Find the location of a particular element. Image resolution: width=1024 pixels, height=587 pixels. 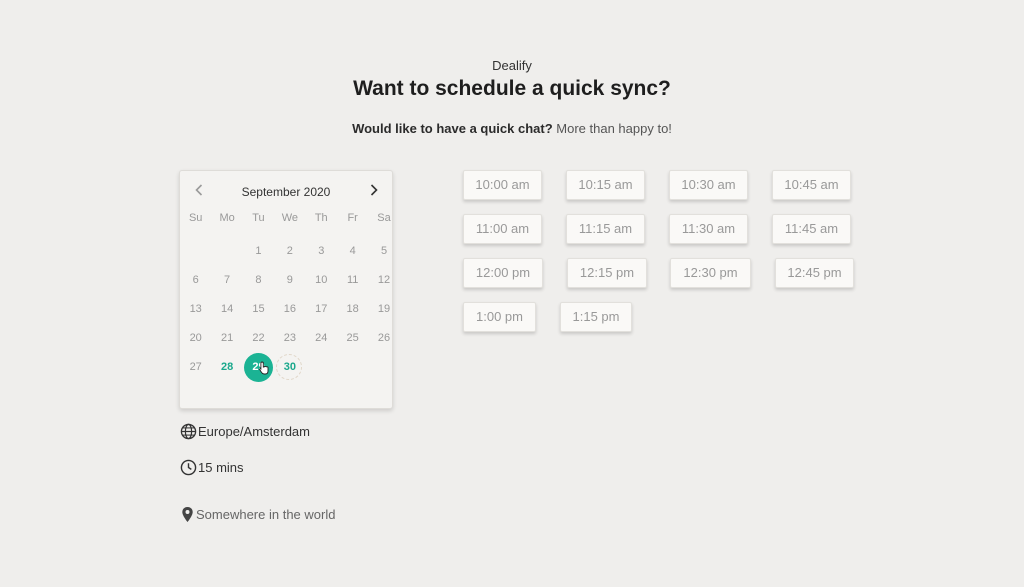

calendar-day: 1 is located at coordinates (258, 251).